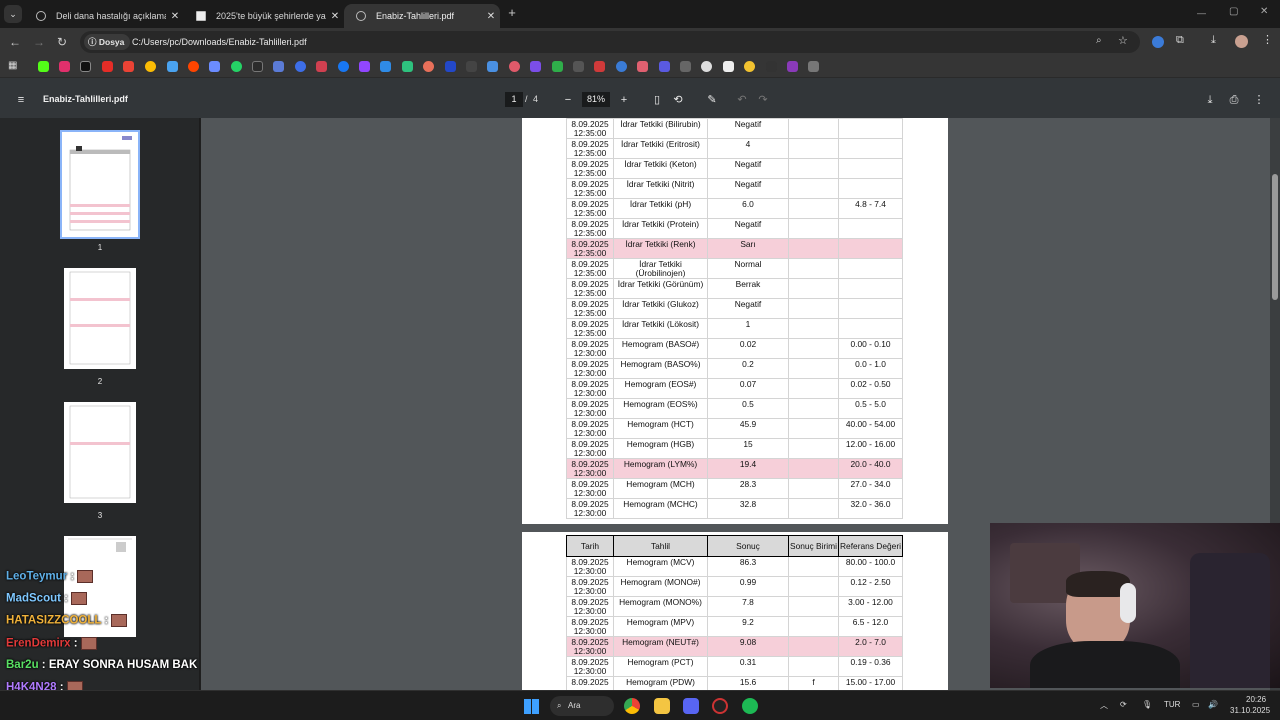 The width and height of the screenshot is (1280, 720). I want to click on taskbar-search: ⌕ Ara, so click(582, 706).